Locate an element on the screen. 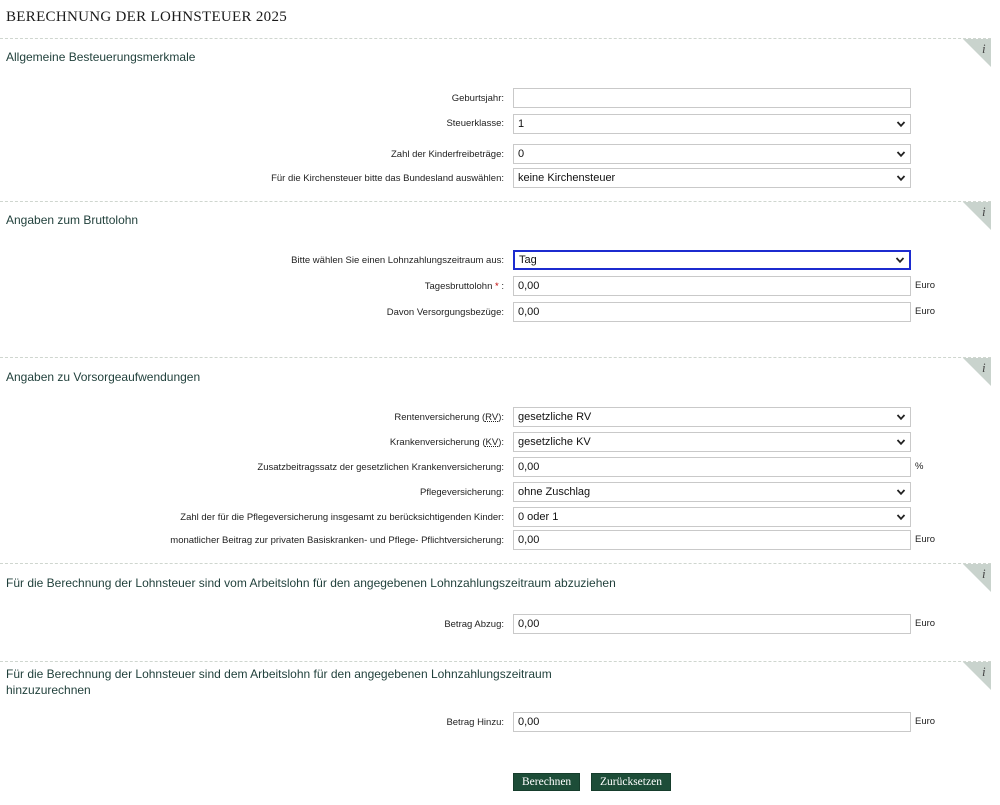  kinderfreibetraege-label: Zahl der Kinderfreibeträge: is located at coordinates (447, 154).